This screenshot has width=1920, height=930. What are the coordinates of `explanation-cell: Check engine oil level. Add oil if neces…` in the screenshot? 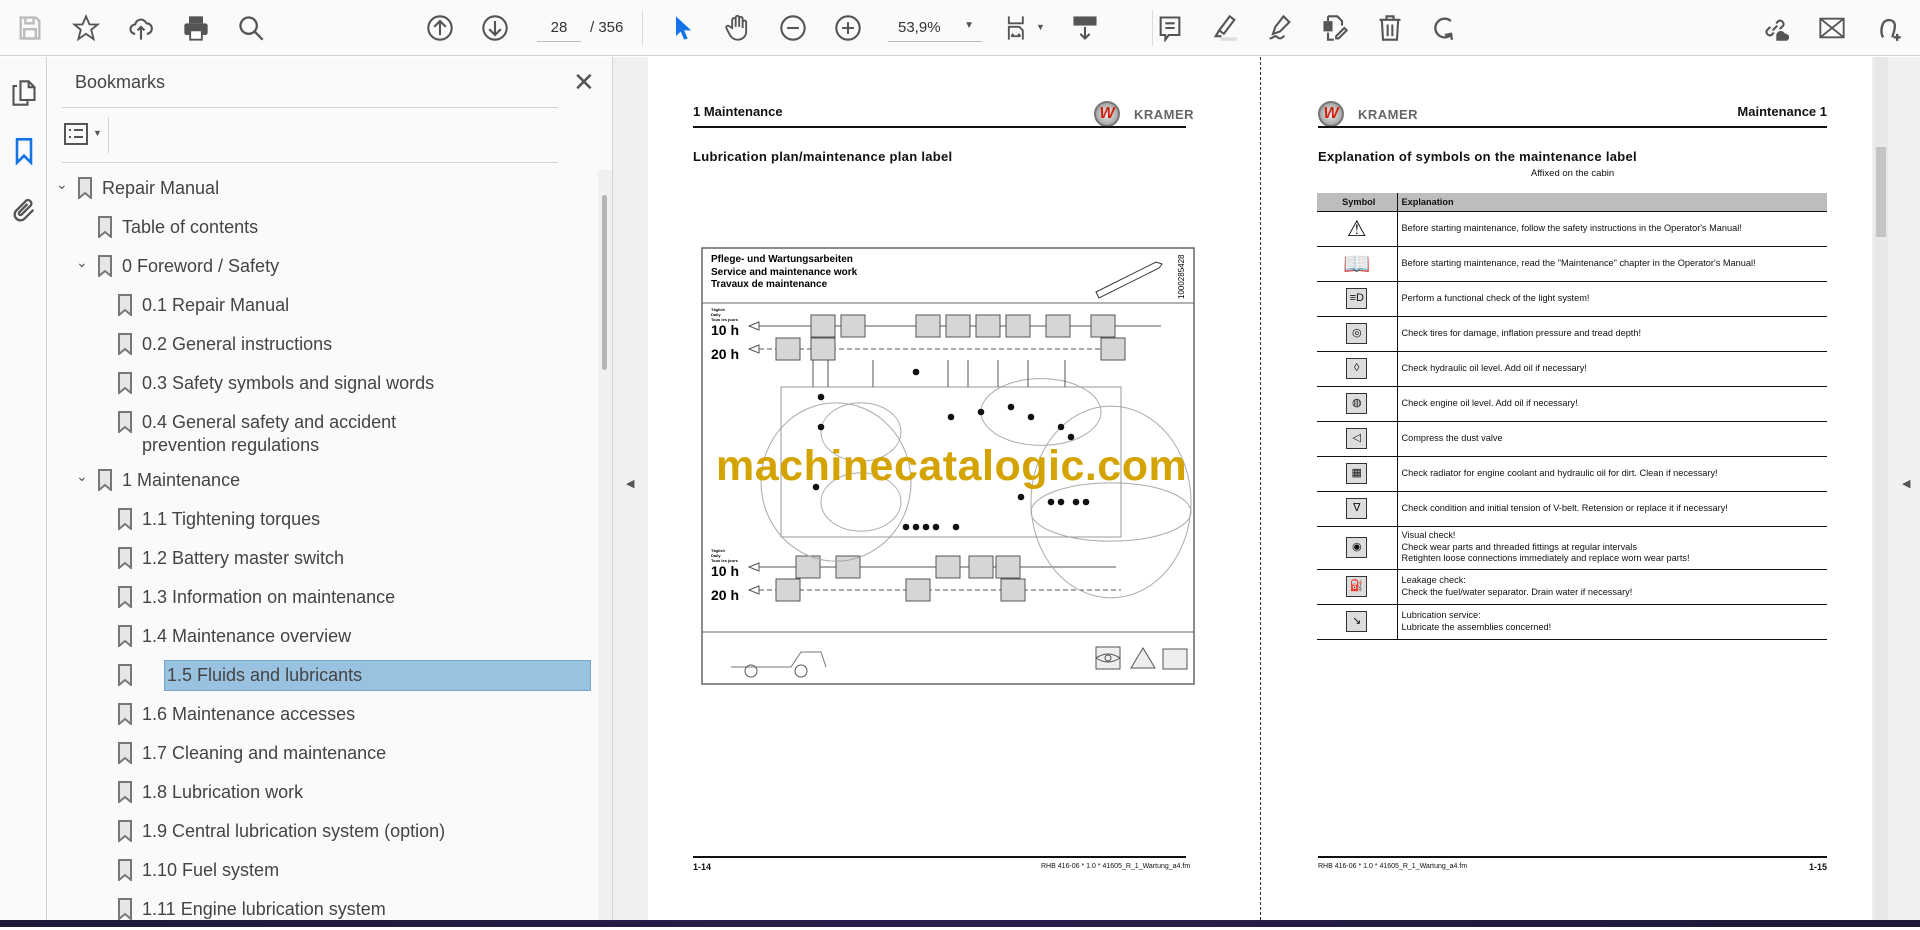 It's located at (1612, 404).